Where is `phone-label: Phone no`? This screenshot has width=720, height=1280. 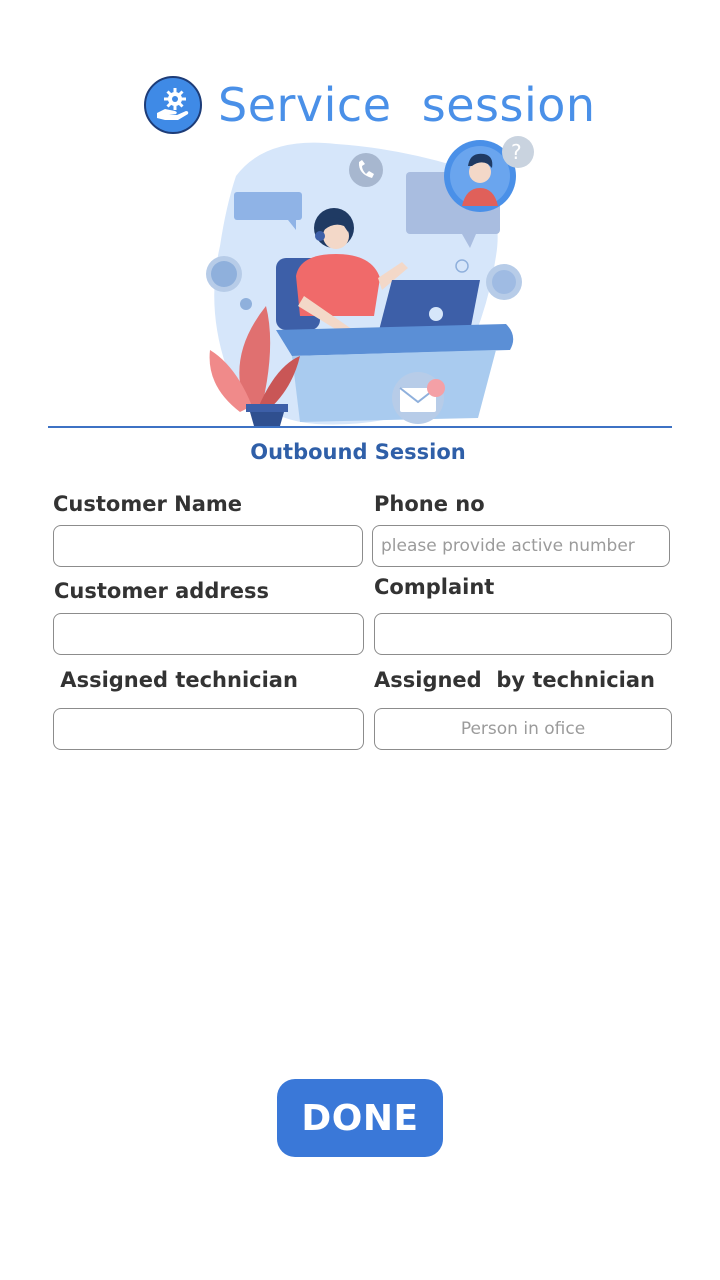 phone-label: Phone no is located at coordinates (429, 504).